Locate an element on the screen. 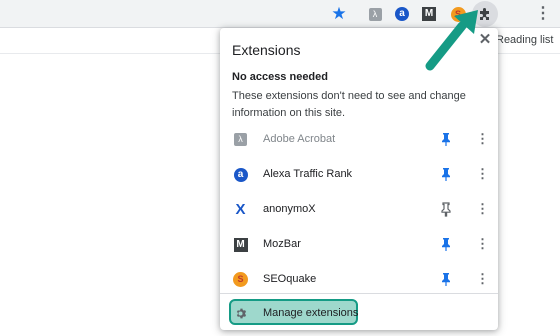 The image size is (560, 336). reading-list-button: Reading list is located at coordinates (524, 40).